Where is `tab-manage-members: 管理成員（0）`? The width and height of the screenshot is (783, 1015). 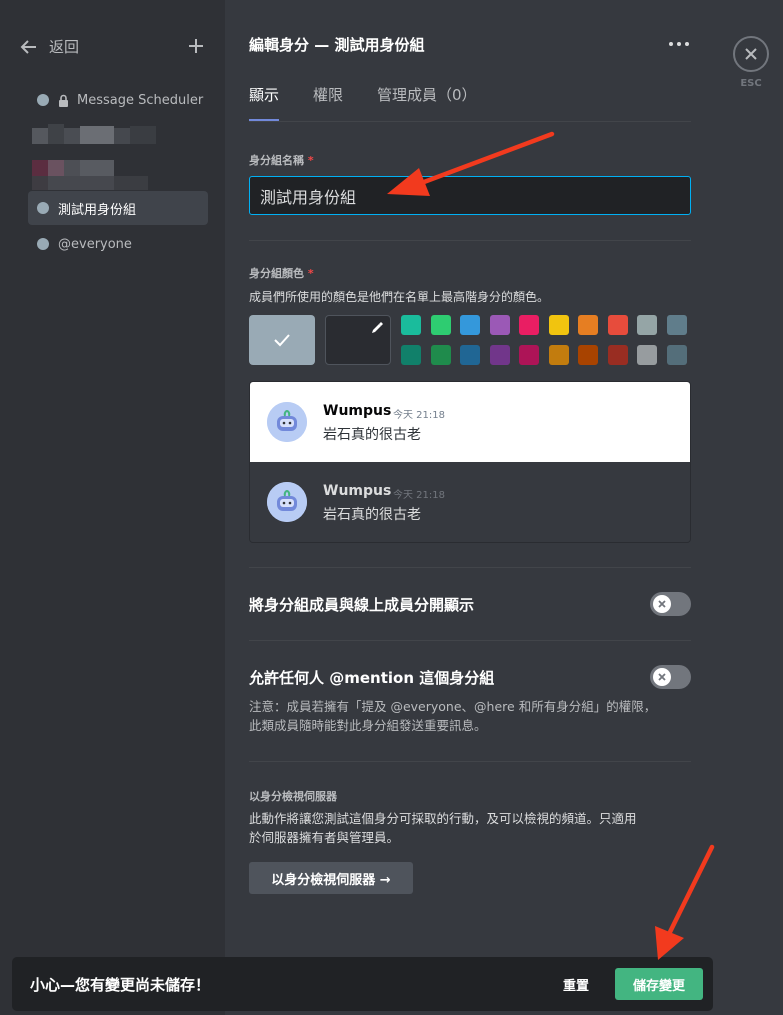 tab-manage-members: 管理成員（0） is located at coordinates (427, 102).